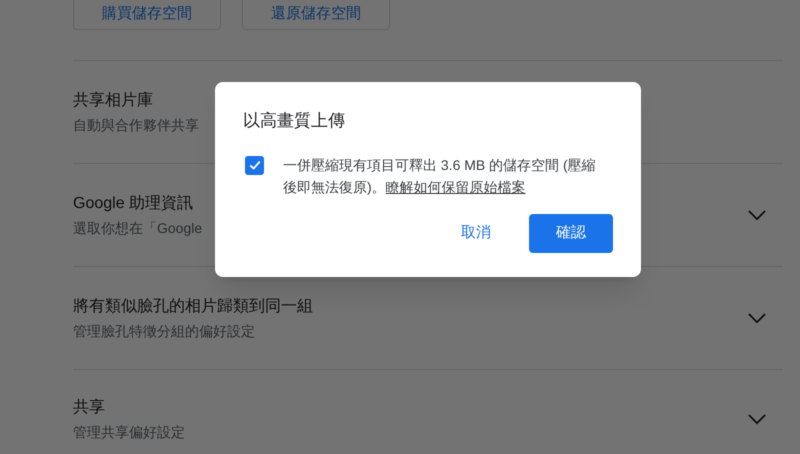 The width and height of the screenshot is (800, 454). Describe the element at coordinates (89, 408) in the screenshot. I see `setting-title: 共享` at that location.